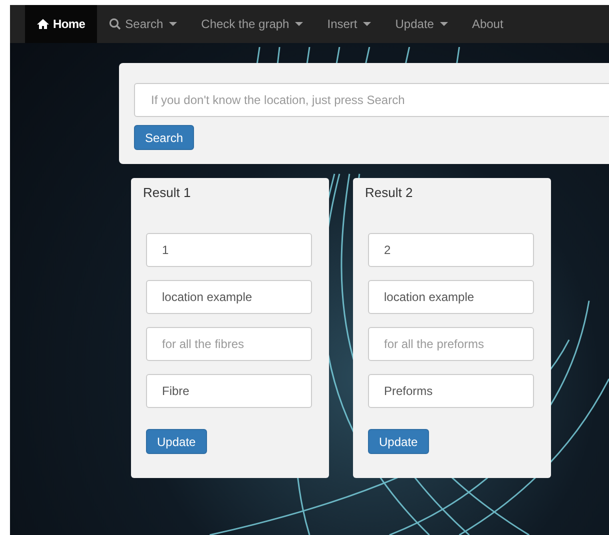 The width and height of the screenshot is (609, 535). Describe the element at coordinates (229, 391) in the screenshot. I see `input-field: Fibre` at that location.